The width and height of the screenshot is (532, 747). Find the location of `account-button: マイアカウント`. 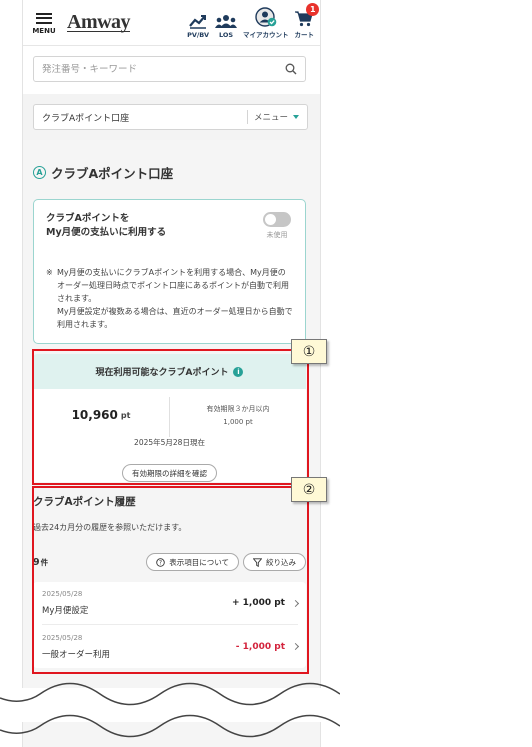

account-button: マイアカウント is located at coordinates (266, 22).